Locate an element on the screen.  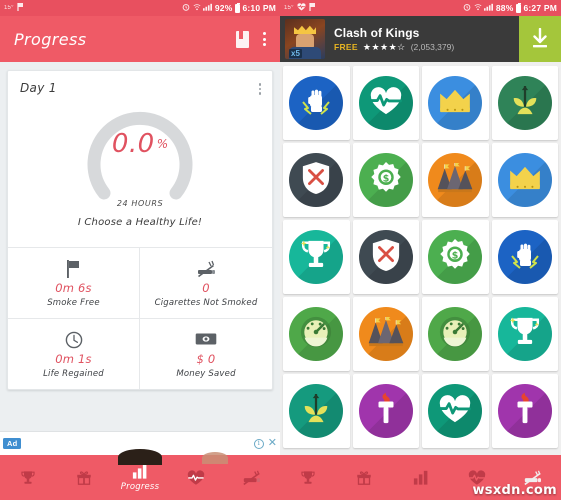
torch-icon-glyph is located at coordinates (525, 411).